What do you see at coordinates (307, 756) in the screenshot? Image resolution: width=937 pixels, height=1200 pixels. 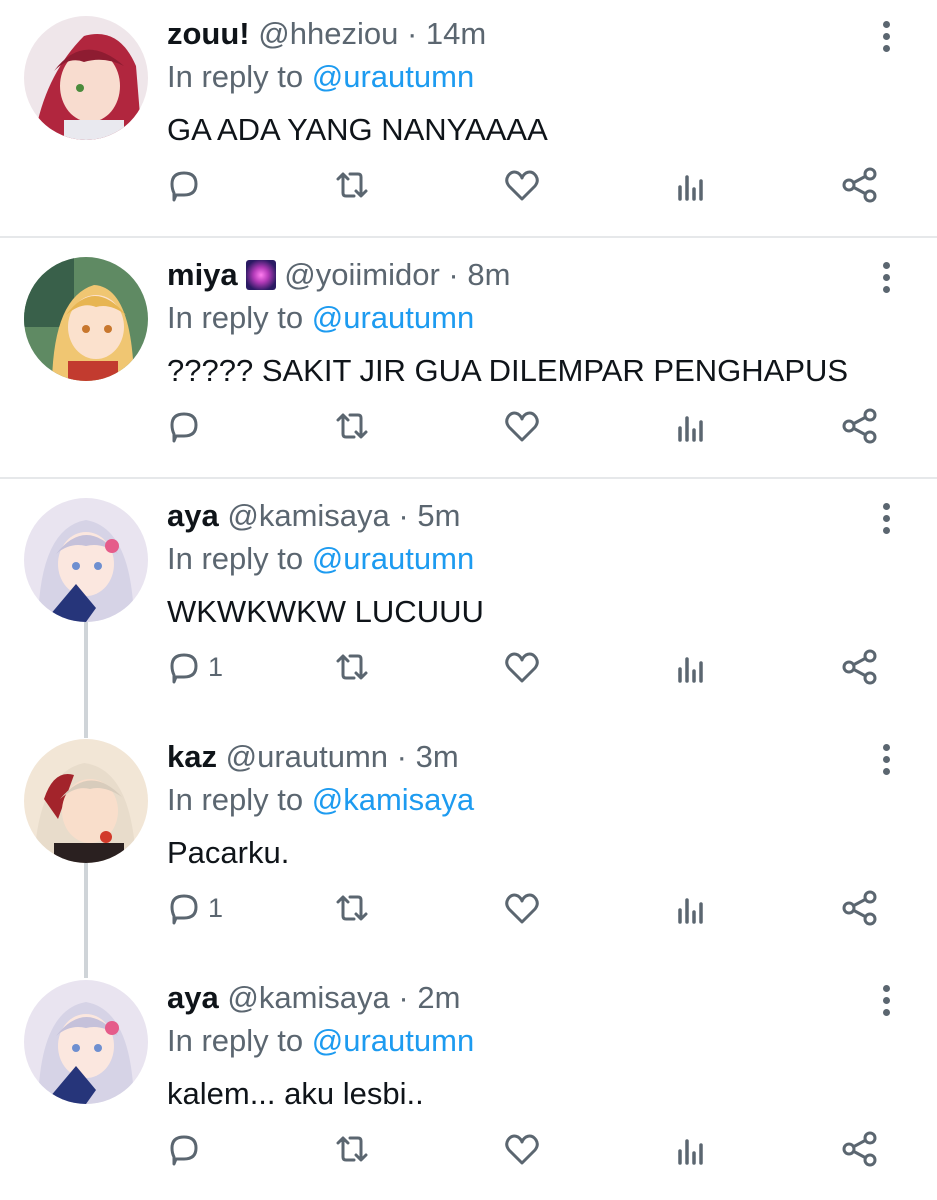 I see `user-handle: @urautumn` at bounding box center [307, 756].